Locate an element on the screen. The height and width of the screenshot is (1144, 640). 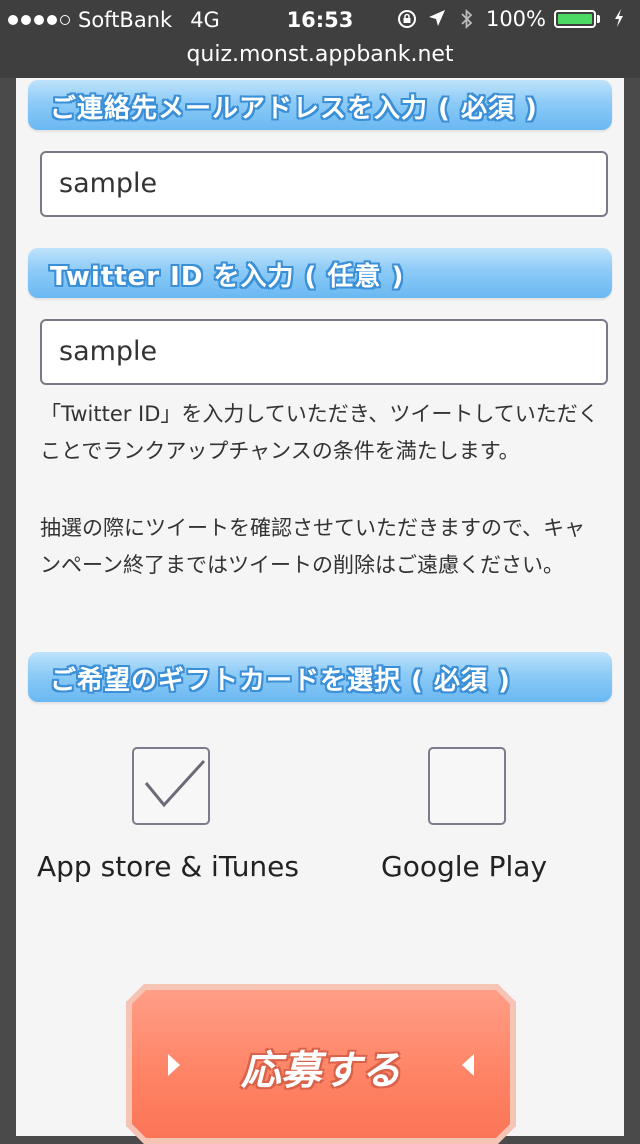
bluetooth-icon is located at coordinates (467, 19).